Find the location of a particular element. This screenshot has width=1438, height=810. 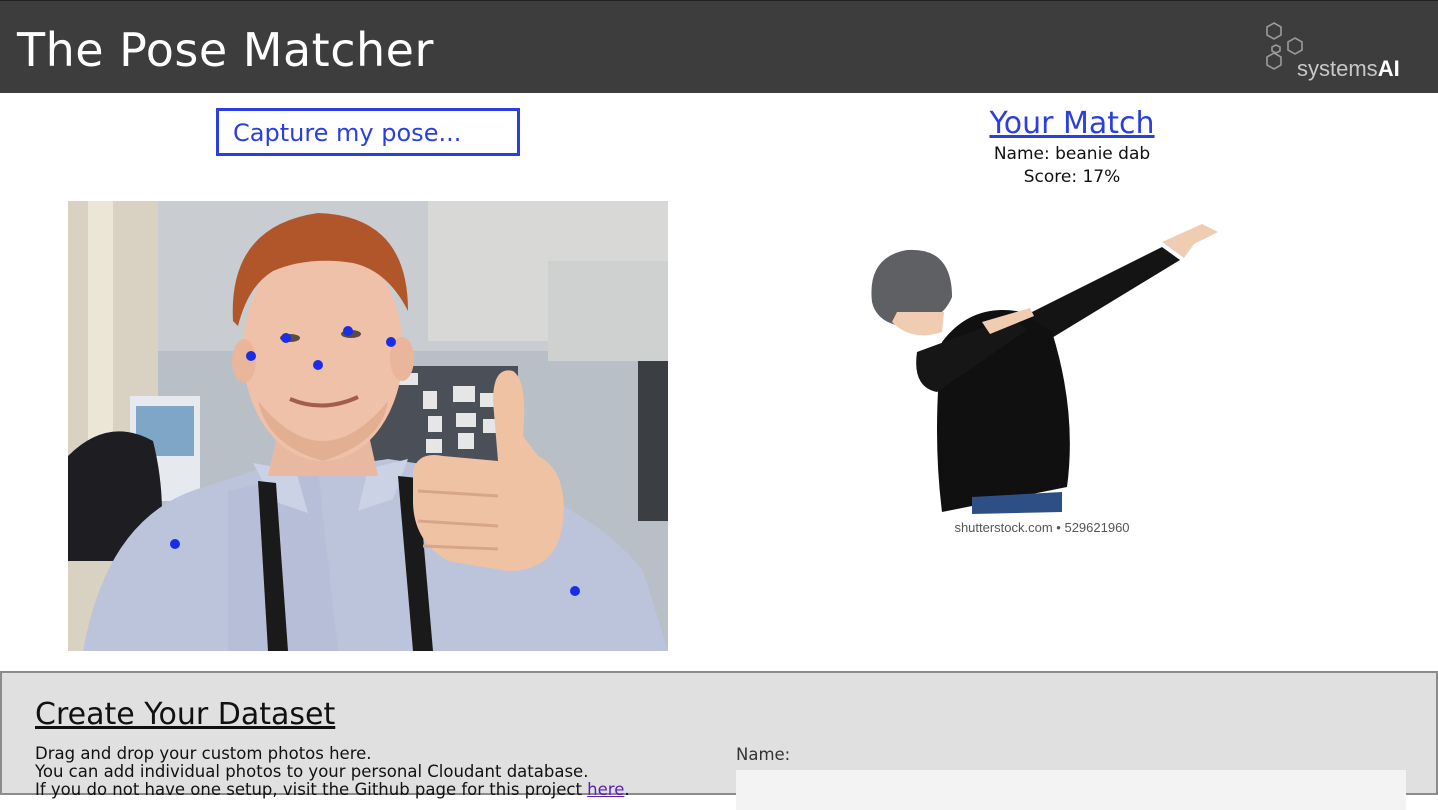

match-name: Name: beanie dab is located at coordinates (1072, 154).